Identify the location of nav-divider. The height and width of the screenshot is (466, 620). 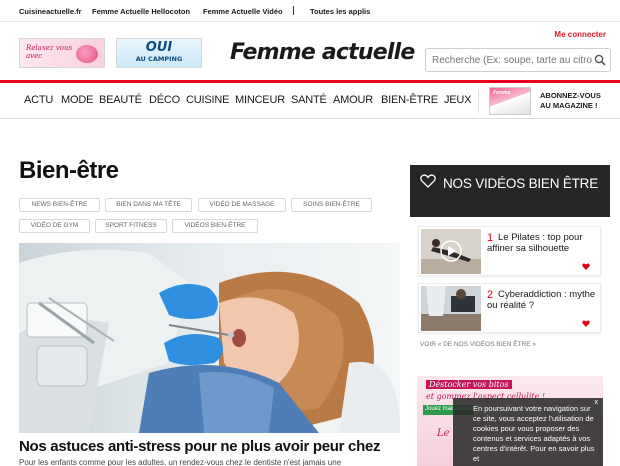
(478, 101).